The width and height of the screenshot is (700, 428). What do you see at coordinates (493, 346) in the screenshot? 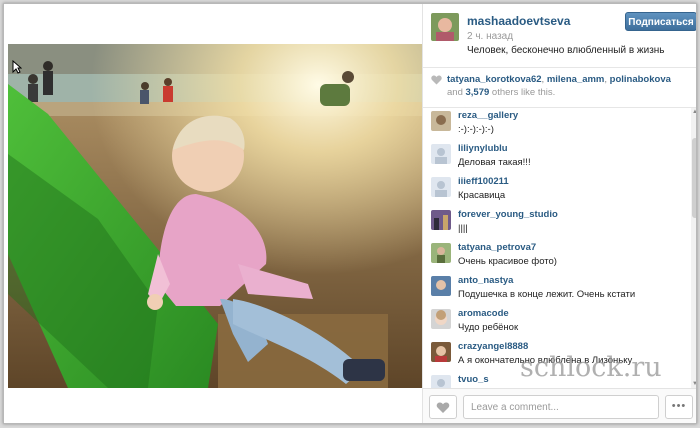
I see `commenter-username: crazyangel8888` at bounding box center [493, 346].